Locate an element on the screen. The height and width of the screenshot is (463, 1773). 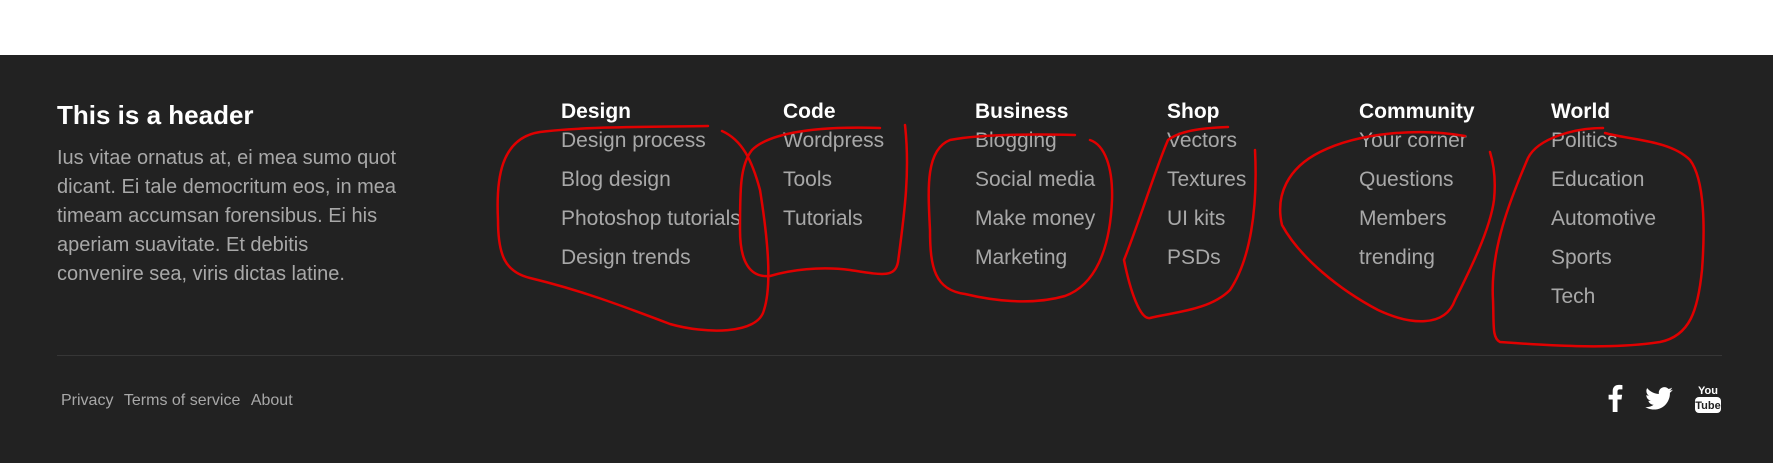
youtube-icon: You Tube is located at coordinates (1708, 400).